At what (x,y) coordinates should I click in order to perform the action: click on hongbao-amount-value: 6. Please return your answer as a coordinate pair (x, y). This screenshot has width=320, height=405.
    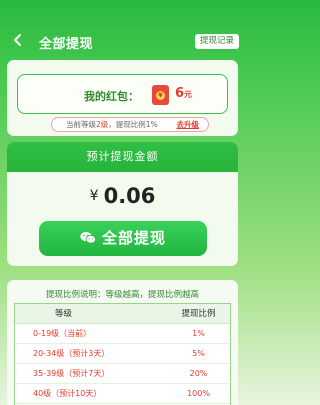
    Looking at the image, I should click on (180, 93).